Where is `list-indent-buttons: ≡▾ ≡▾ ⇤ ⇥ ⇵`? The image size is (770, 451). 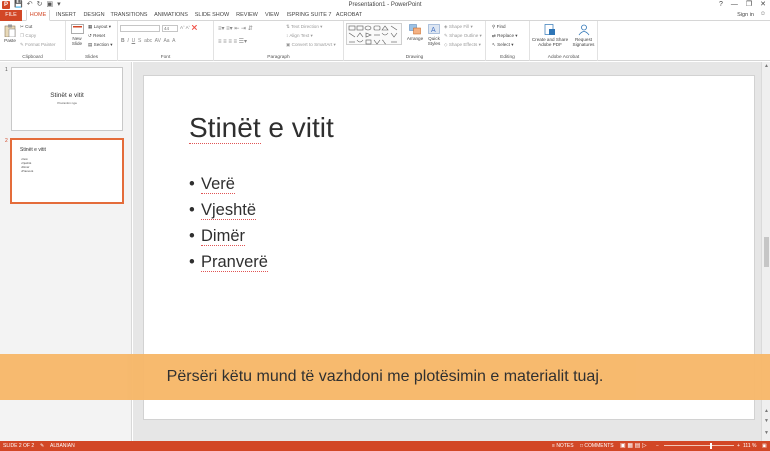
list-indent-buttons: ≡▾ ≡▾ ⇤ ⇥ ⇵ is located at coordinates (235, 28).